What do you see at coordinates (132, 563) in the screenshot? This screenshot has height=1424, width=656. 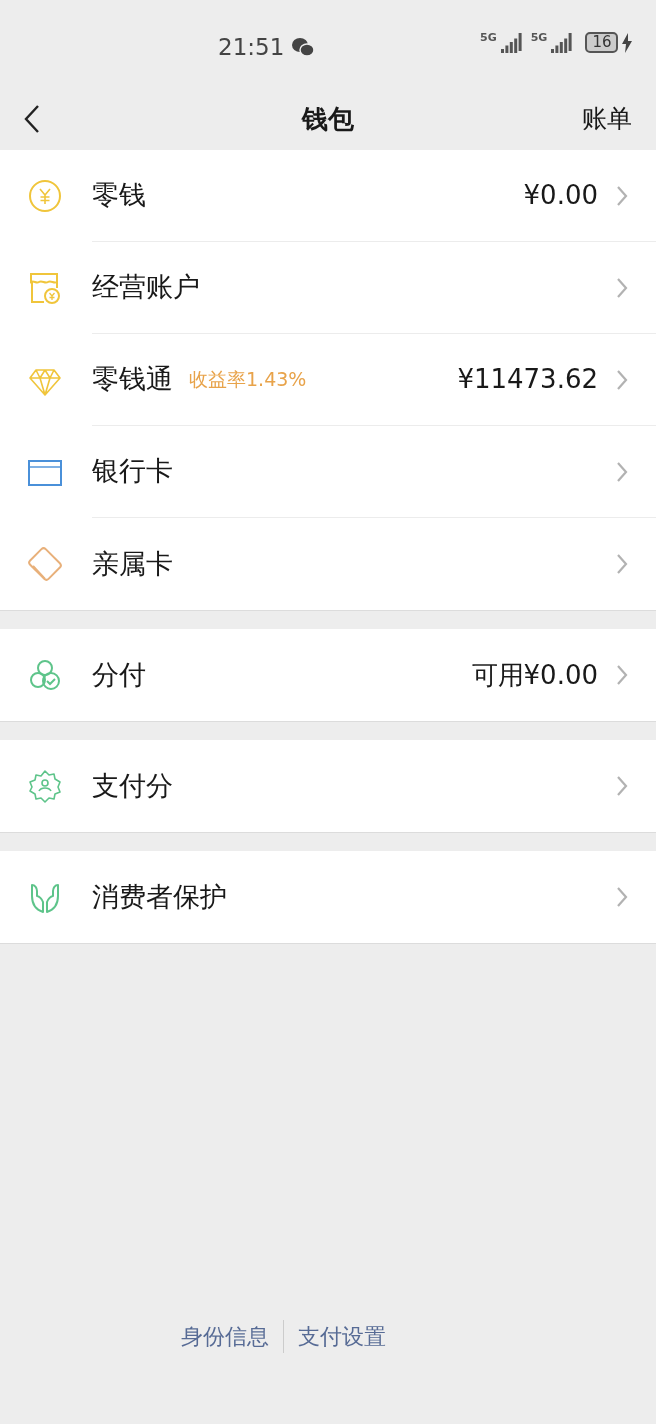 I see `row-label: 亲属卡` at bounding box center [132, 563].